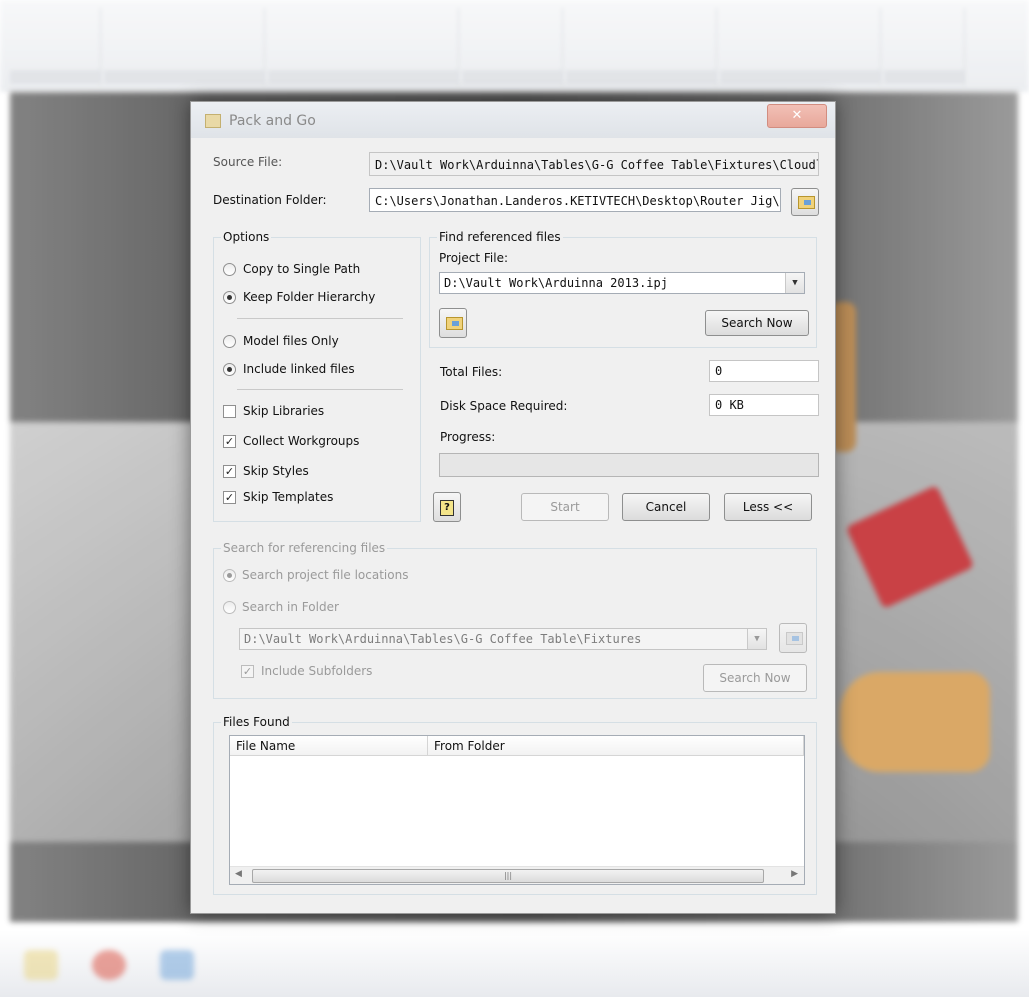 Image resolution: width=1029 pixels, height=997 pixels. Describe the element at coordinates (229, 341) in the screenshot. I see `model-files-only-radio` at that location.